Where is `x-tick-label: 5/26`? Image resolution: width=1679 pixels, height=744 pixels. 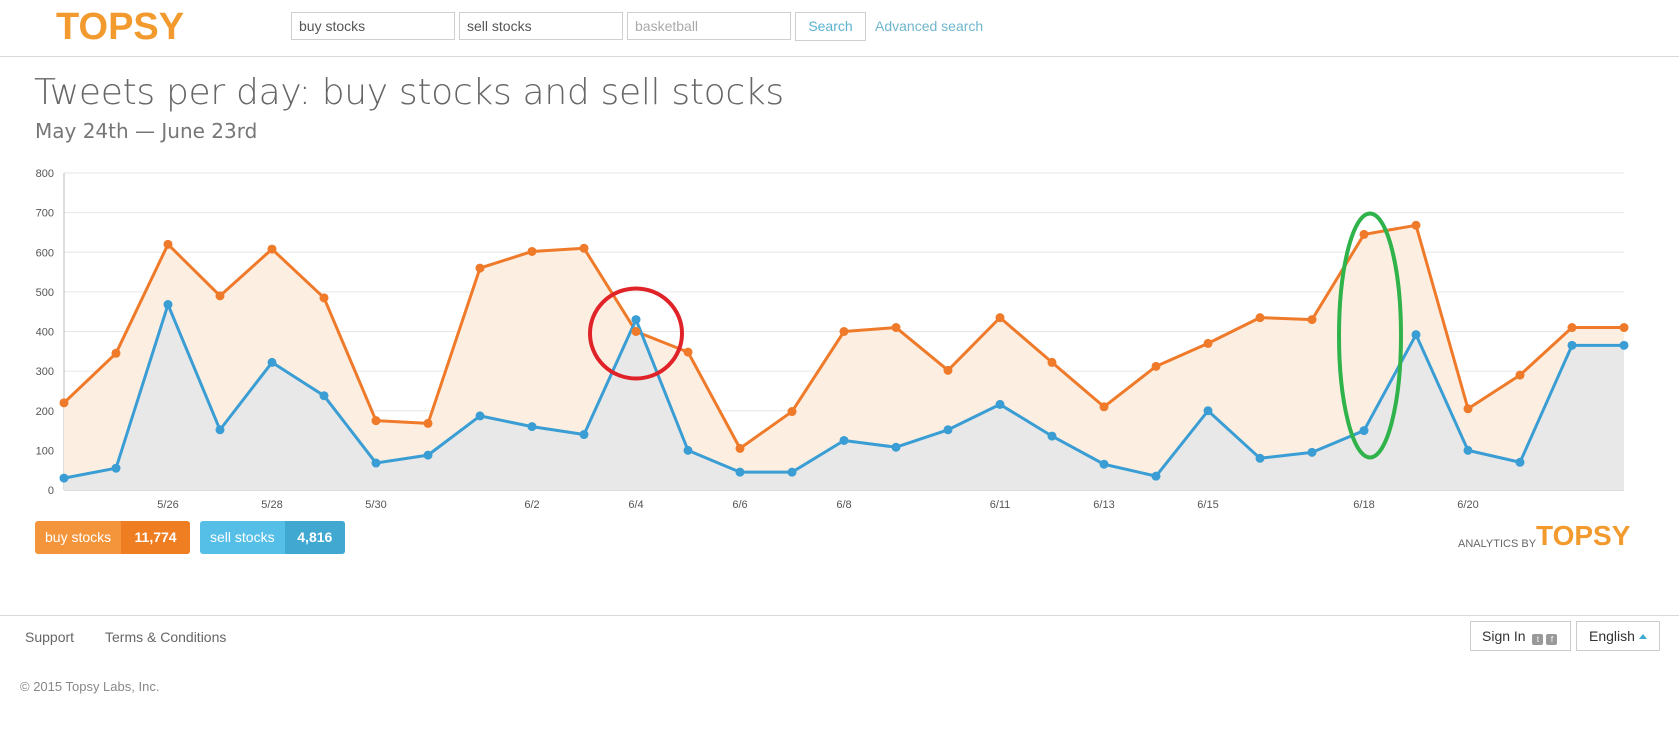 x-tick-label: 5/26 is located at coordinates (167, 504).